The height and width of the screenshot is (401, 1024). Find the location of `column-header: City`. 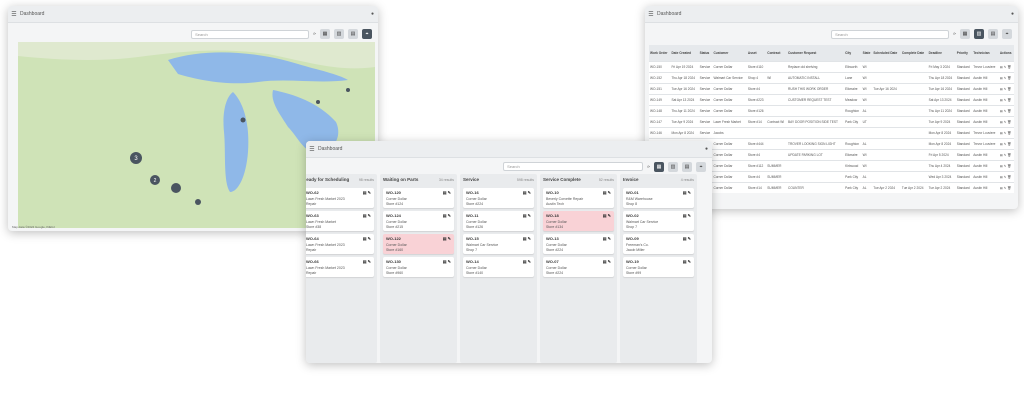

column-header: City is located at coordinates (853, 53).